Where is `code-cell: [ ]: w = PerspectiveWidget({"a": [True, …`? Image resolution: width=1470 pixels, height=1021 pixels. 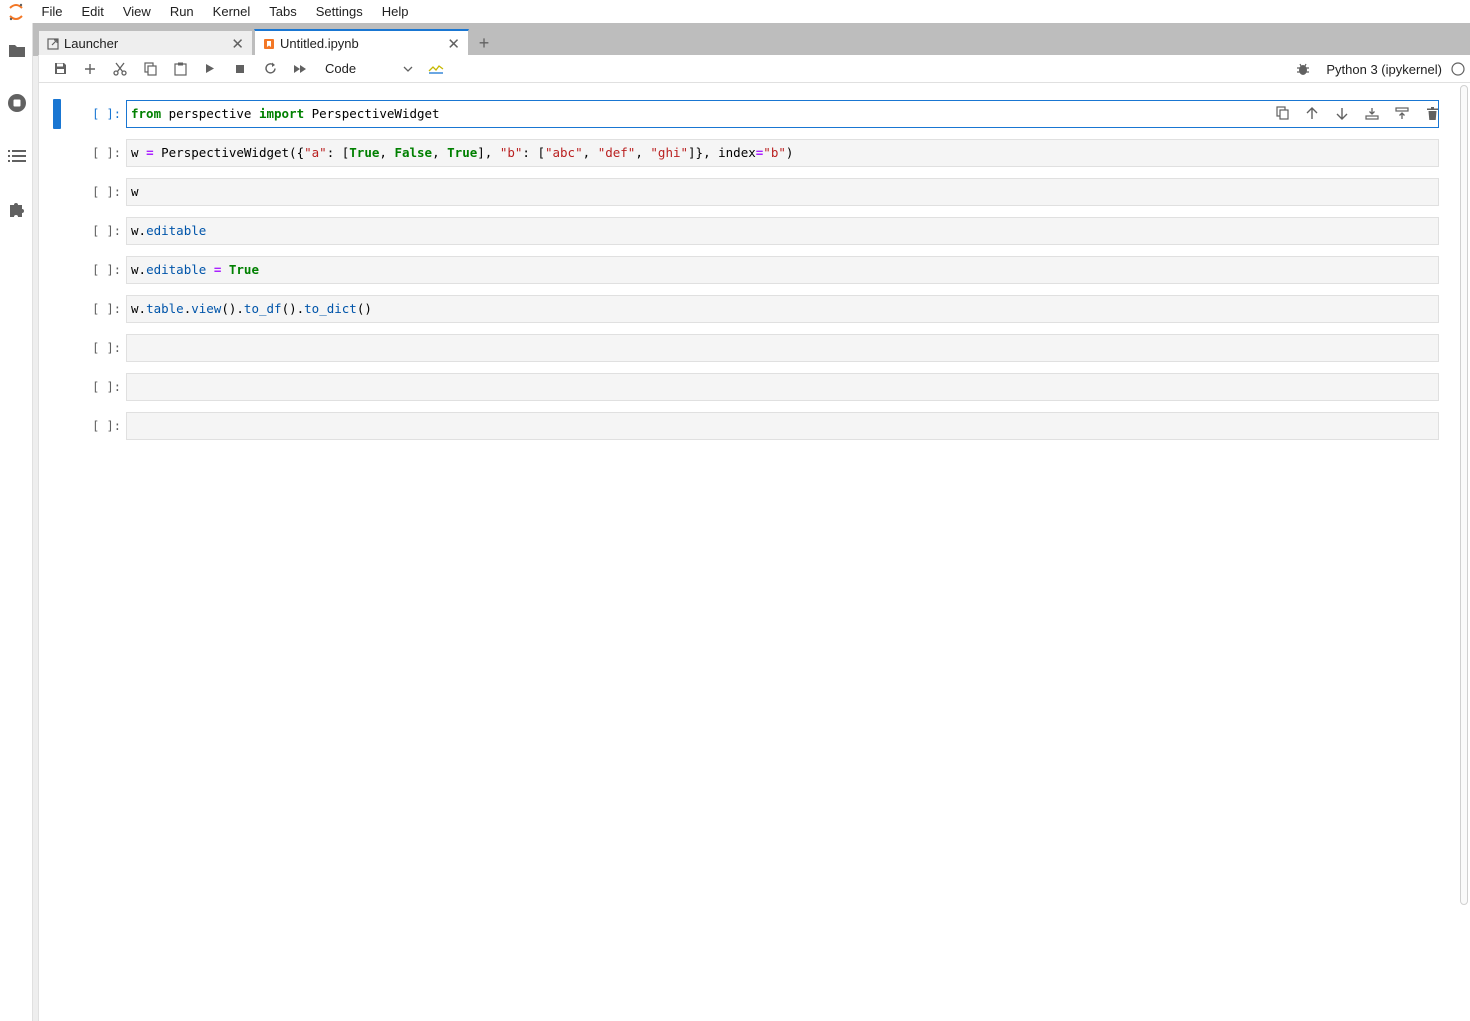
code-cell: [ ]: w = PerspectiveWidget({"a": [True, … is located at coordinates (747, 153).